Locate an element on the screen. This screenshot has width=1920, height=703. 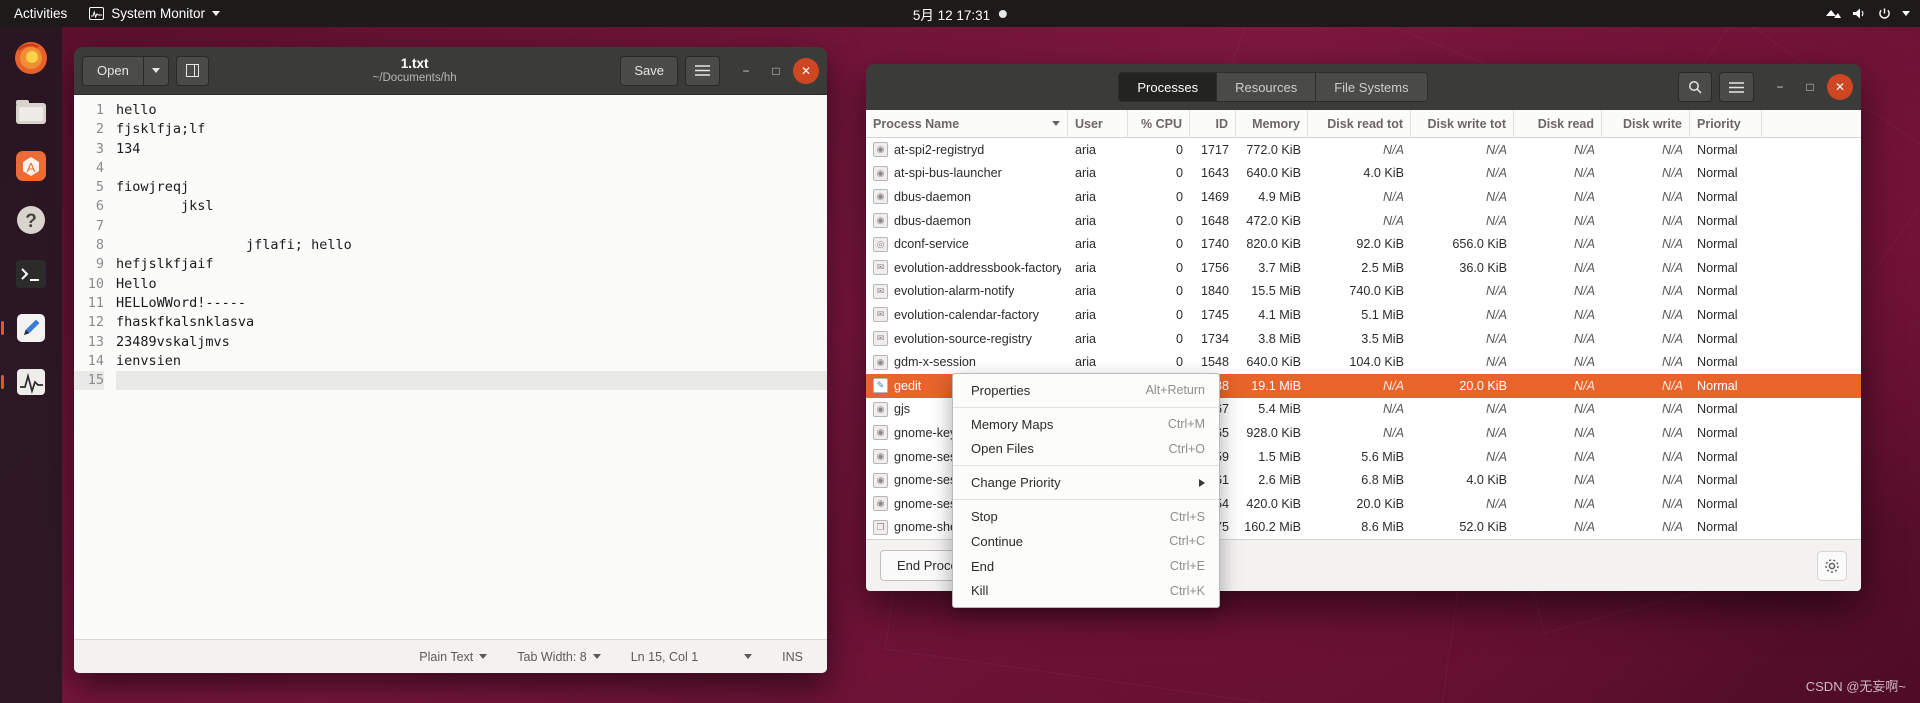
menu-item-label: Continue is located at coordinates (997, 541).